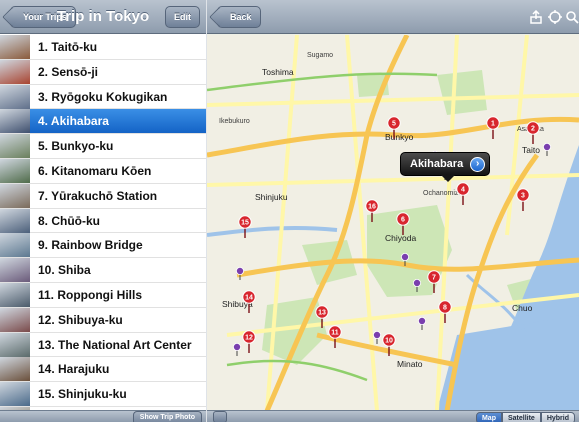 This screenshot has width=579, height=422. Describe the element at coordinates (278, 72) in the screenshot. I see `map-label-toshima: Toshima` at that location.